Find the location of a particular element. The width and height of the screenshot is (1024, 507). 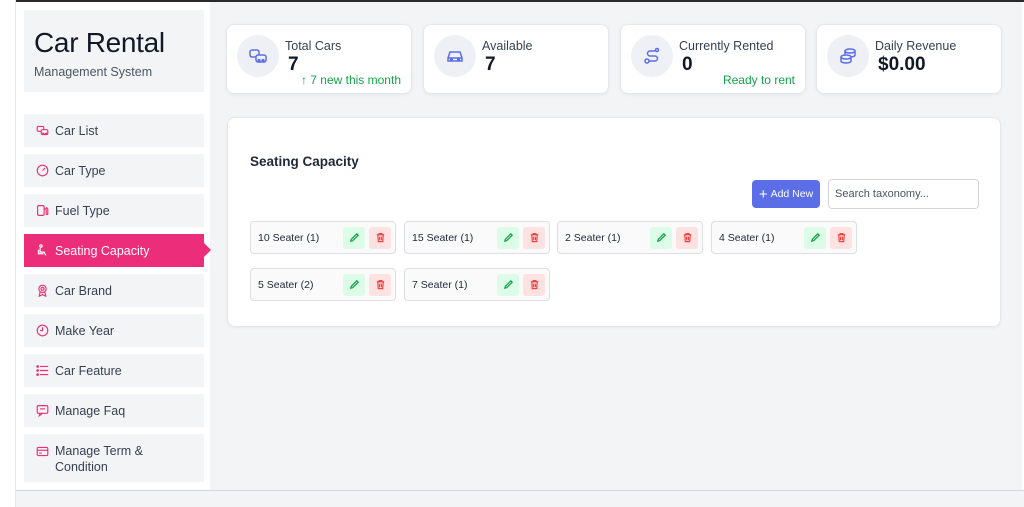

faq-icon is located at coordinates (42, 411).